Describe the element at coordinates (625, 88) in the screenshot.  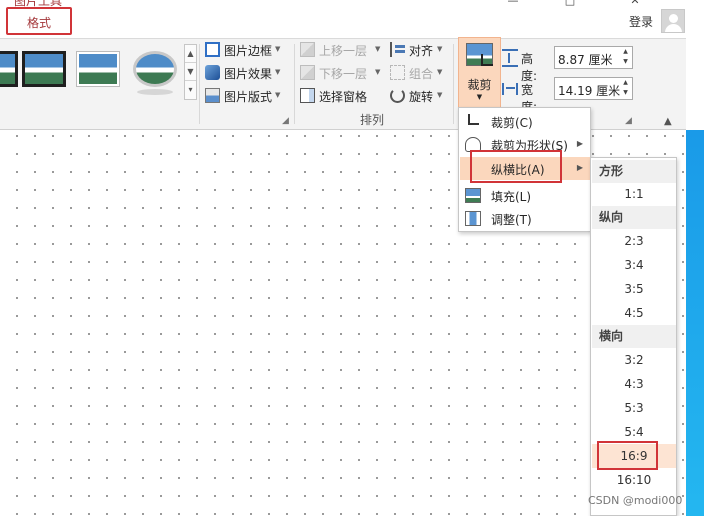
I see `width-spinner: ▲ ▼` at that location.